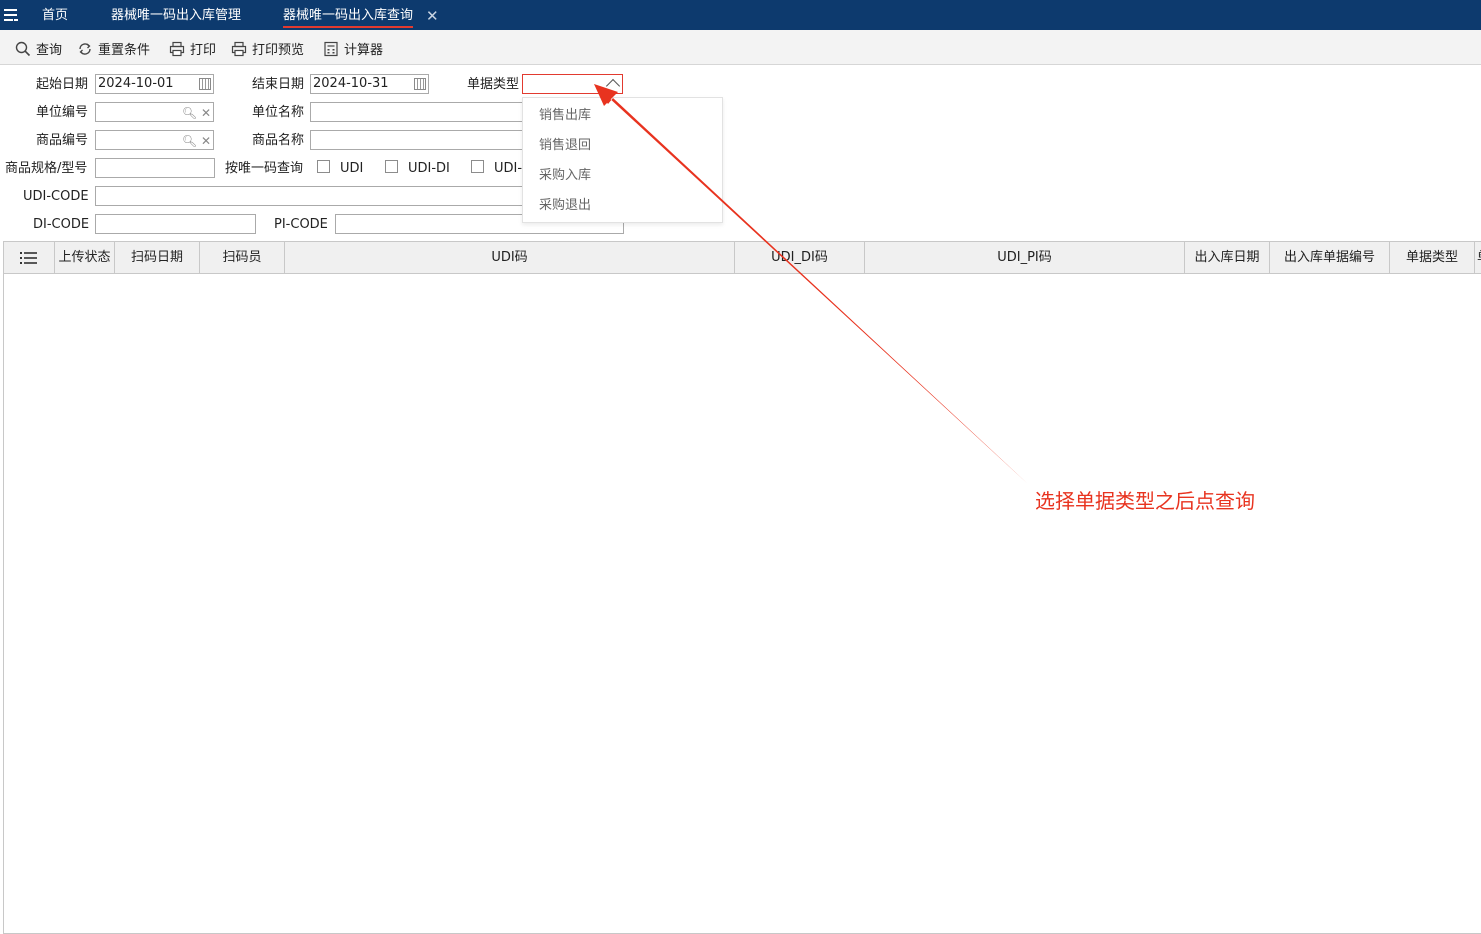  What do you see at coordinates (278, 50) in the screenshot?
I see `print-preview-label: 打印预览` at bounding box center [278, 50].